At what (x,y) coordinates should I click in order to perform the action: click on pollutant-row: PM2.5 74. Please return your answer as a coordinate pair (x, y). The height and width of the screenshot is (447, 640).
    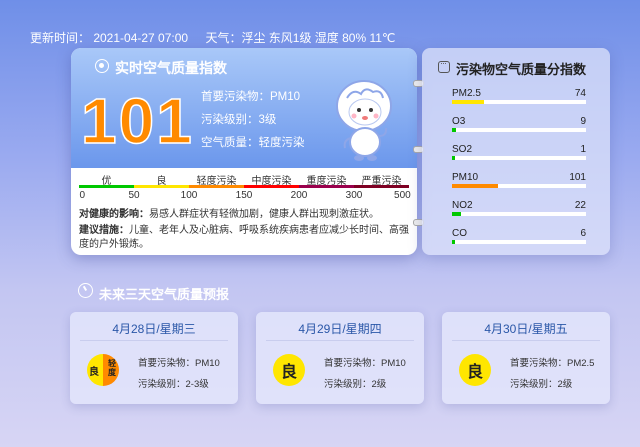
    Looking at the image, I should click on (519, 93).